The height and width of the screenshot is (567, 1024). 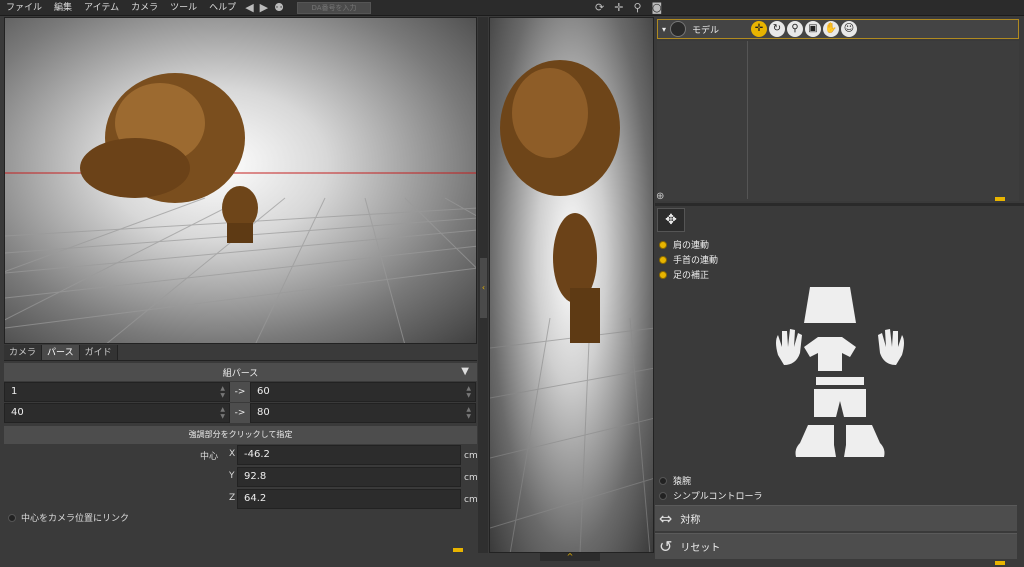 I want to click on pose-tool-icon: ▣, so click(x=813, y=29).